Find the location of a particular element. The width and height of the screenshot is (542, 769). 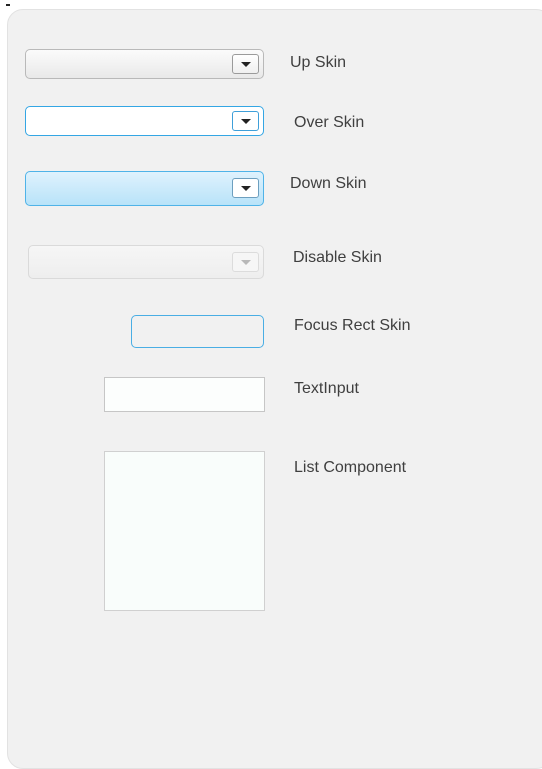

combobox-over-dropdown-button is located at coordinates (245, 121).